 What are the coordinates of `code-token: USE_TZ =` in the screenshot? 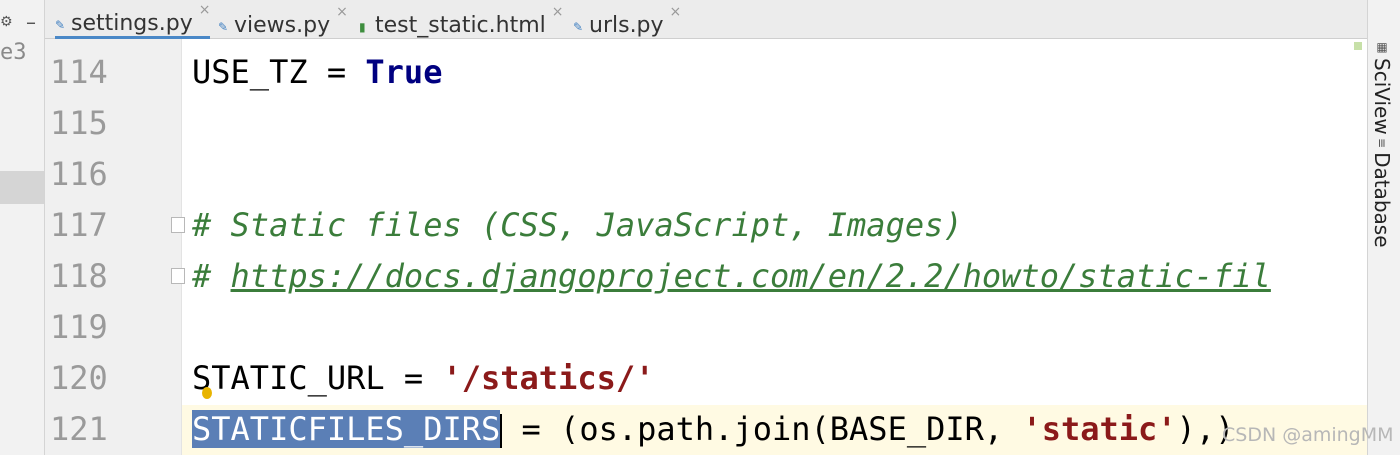 It's located at (279, 72).